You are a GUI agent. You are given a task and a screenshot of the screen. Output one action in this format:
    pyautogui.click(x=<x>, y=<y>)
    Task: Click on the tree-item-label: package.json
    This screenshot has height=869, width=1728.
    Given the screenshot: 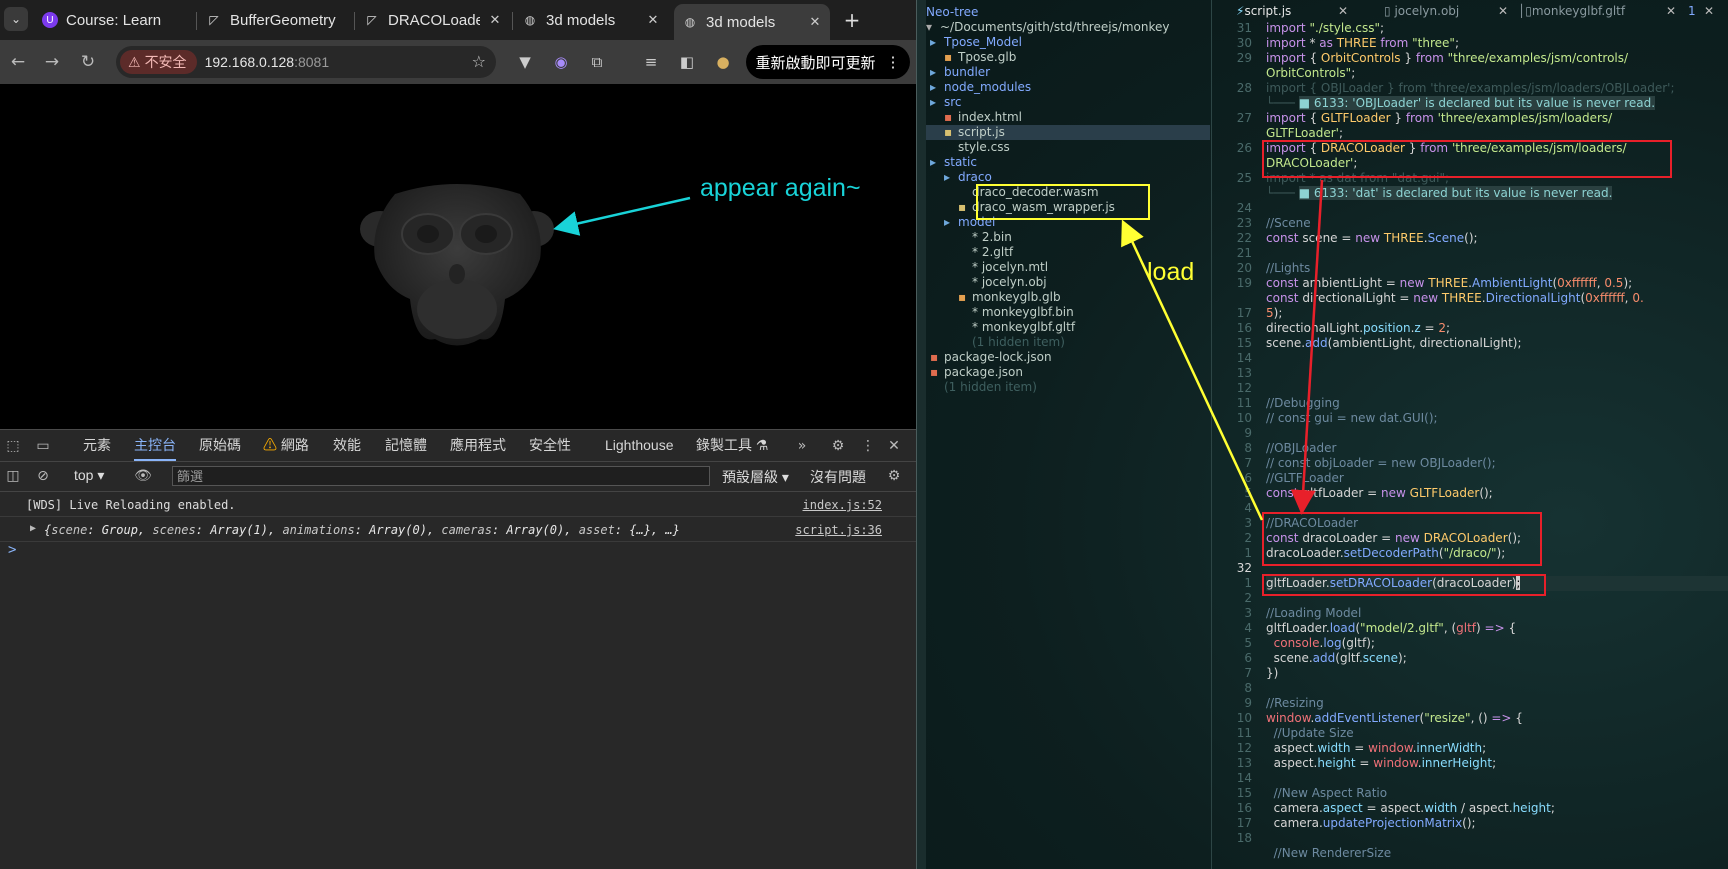 What is the action you would take?
    pyautogui.click(x=984, y=372)
    